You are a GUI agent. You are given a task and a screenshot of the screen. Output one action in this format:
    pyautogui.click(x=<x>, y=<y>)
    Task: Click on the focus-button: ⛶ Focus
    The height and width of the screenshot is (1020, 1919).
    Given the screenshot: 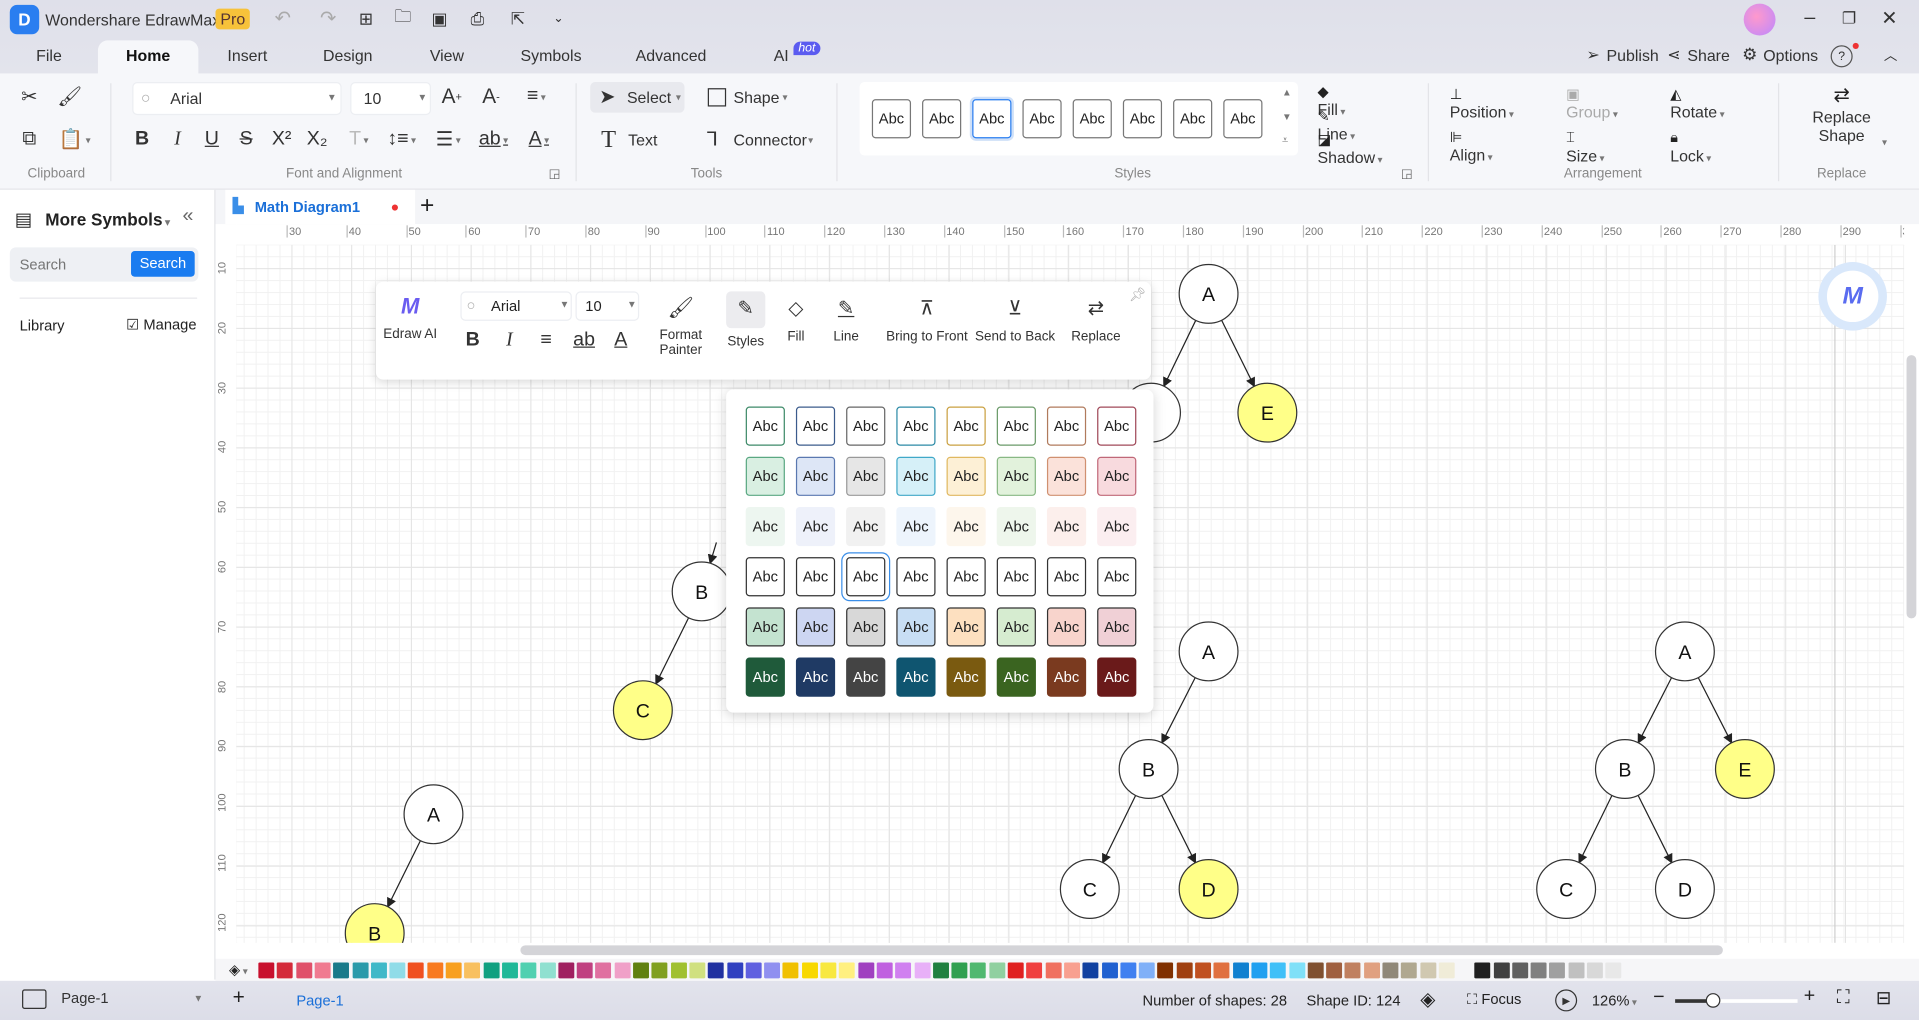 What is the action you would take?
    pyautogui.click(x=1494, y=1000)
    